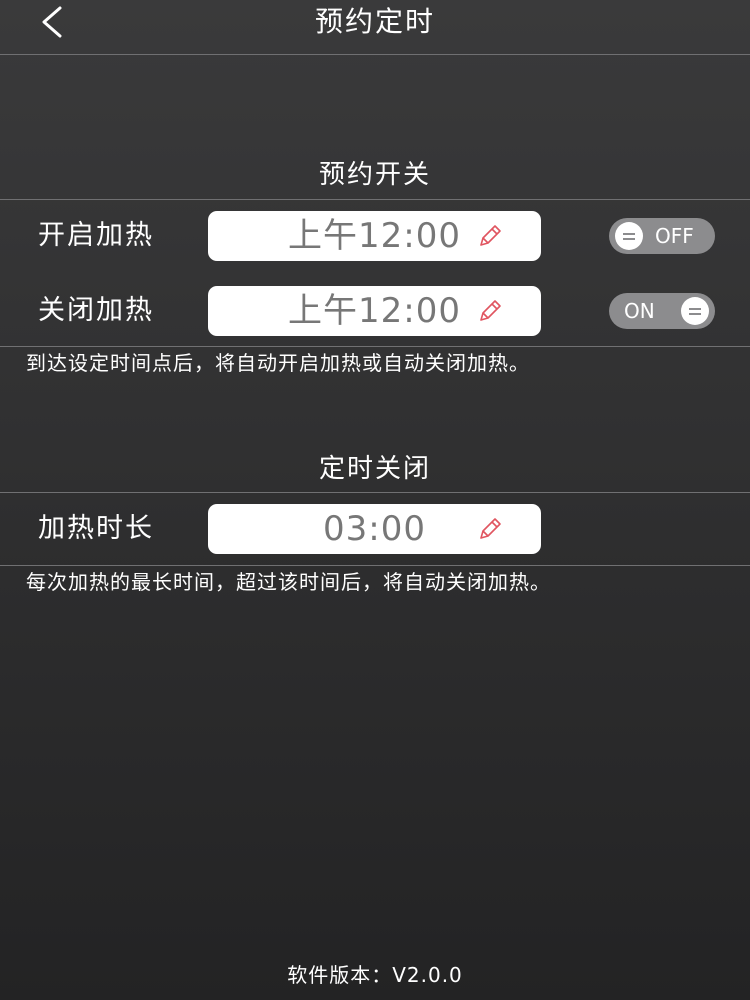 The width and height of the screenshot is (750, 1000). Describe the element at coordinates (639, 311) in the screenshot. I see `toggle-state-label: ON` at that location.